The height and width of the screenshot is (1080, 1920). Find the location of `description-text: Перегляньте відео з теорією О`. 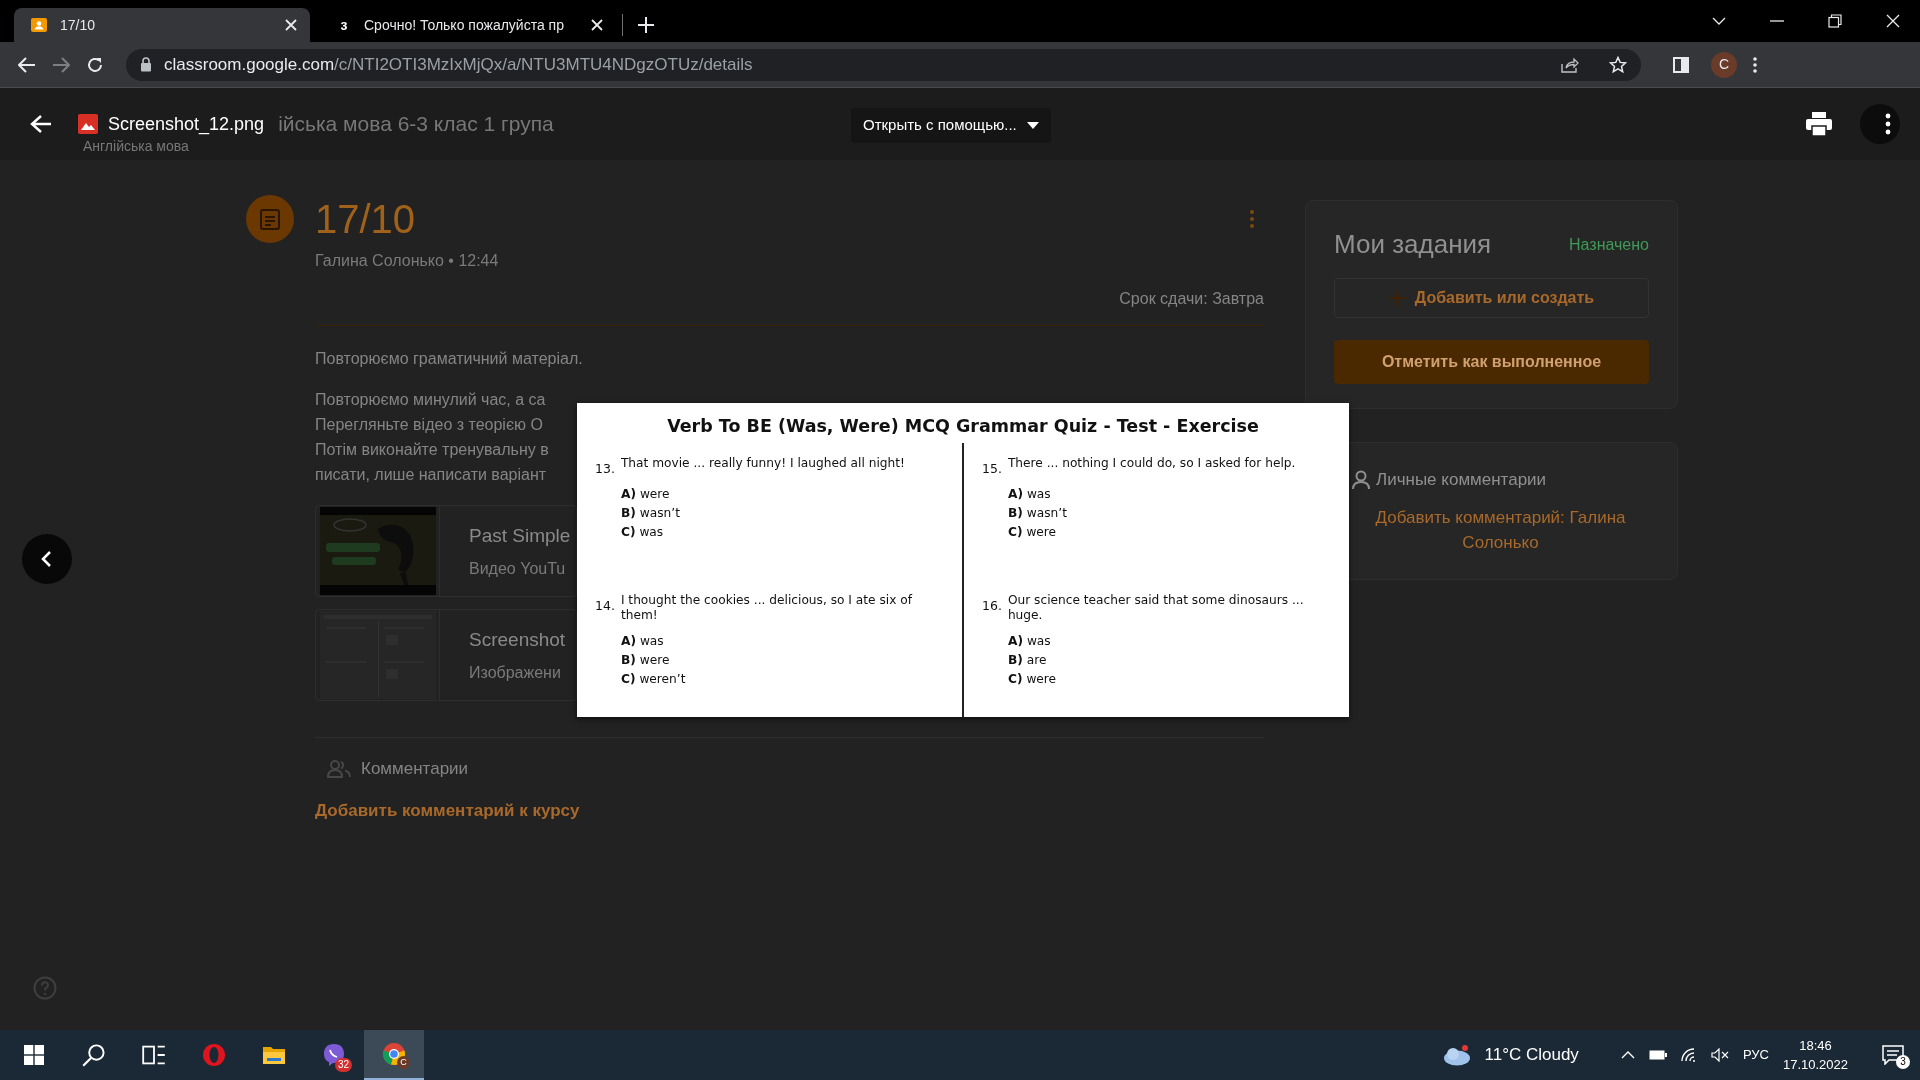

description-text: Перегляньте відео з теорією О is located at coordinates (429, 425).